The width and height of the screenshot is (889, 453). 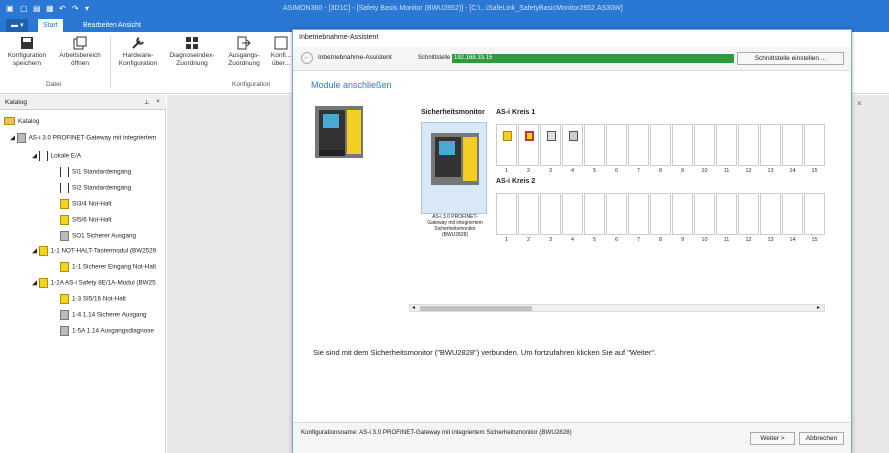 I want to click on export-icon, so click(x=244, y=43).